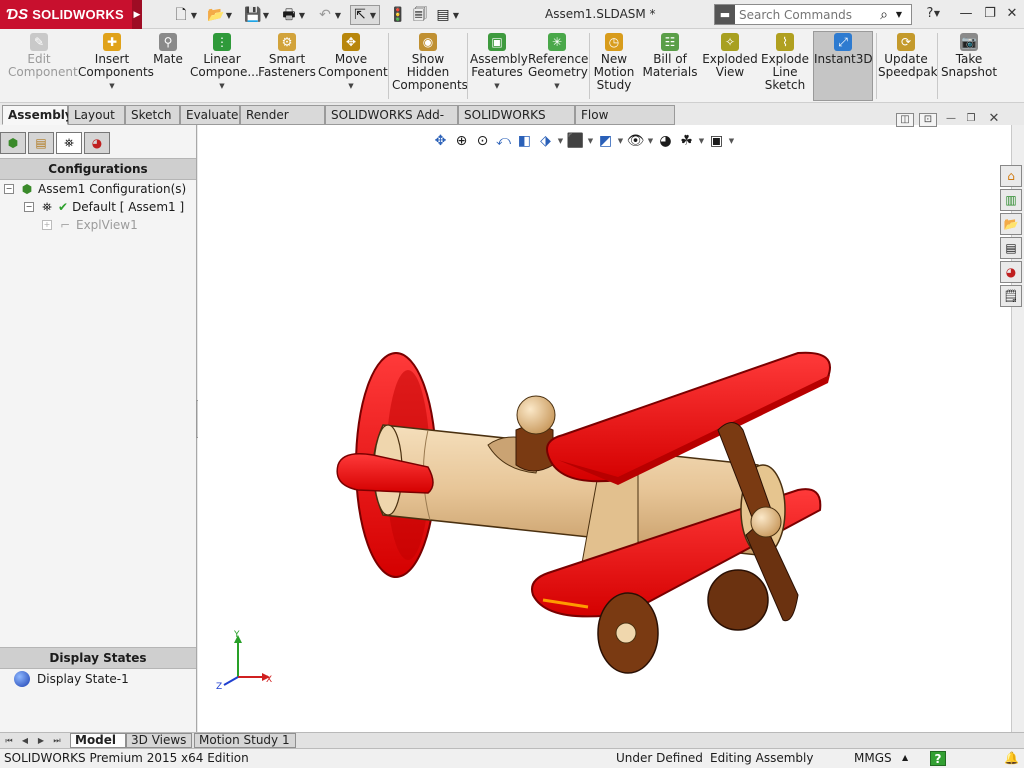 Image resolution: width=1024 pixels, height=768 pixels. What do you see at coordinates (41, 143) in the screenshot?
I see `property-manager-tab-icon: ▤` at bounding box center [41, 143].